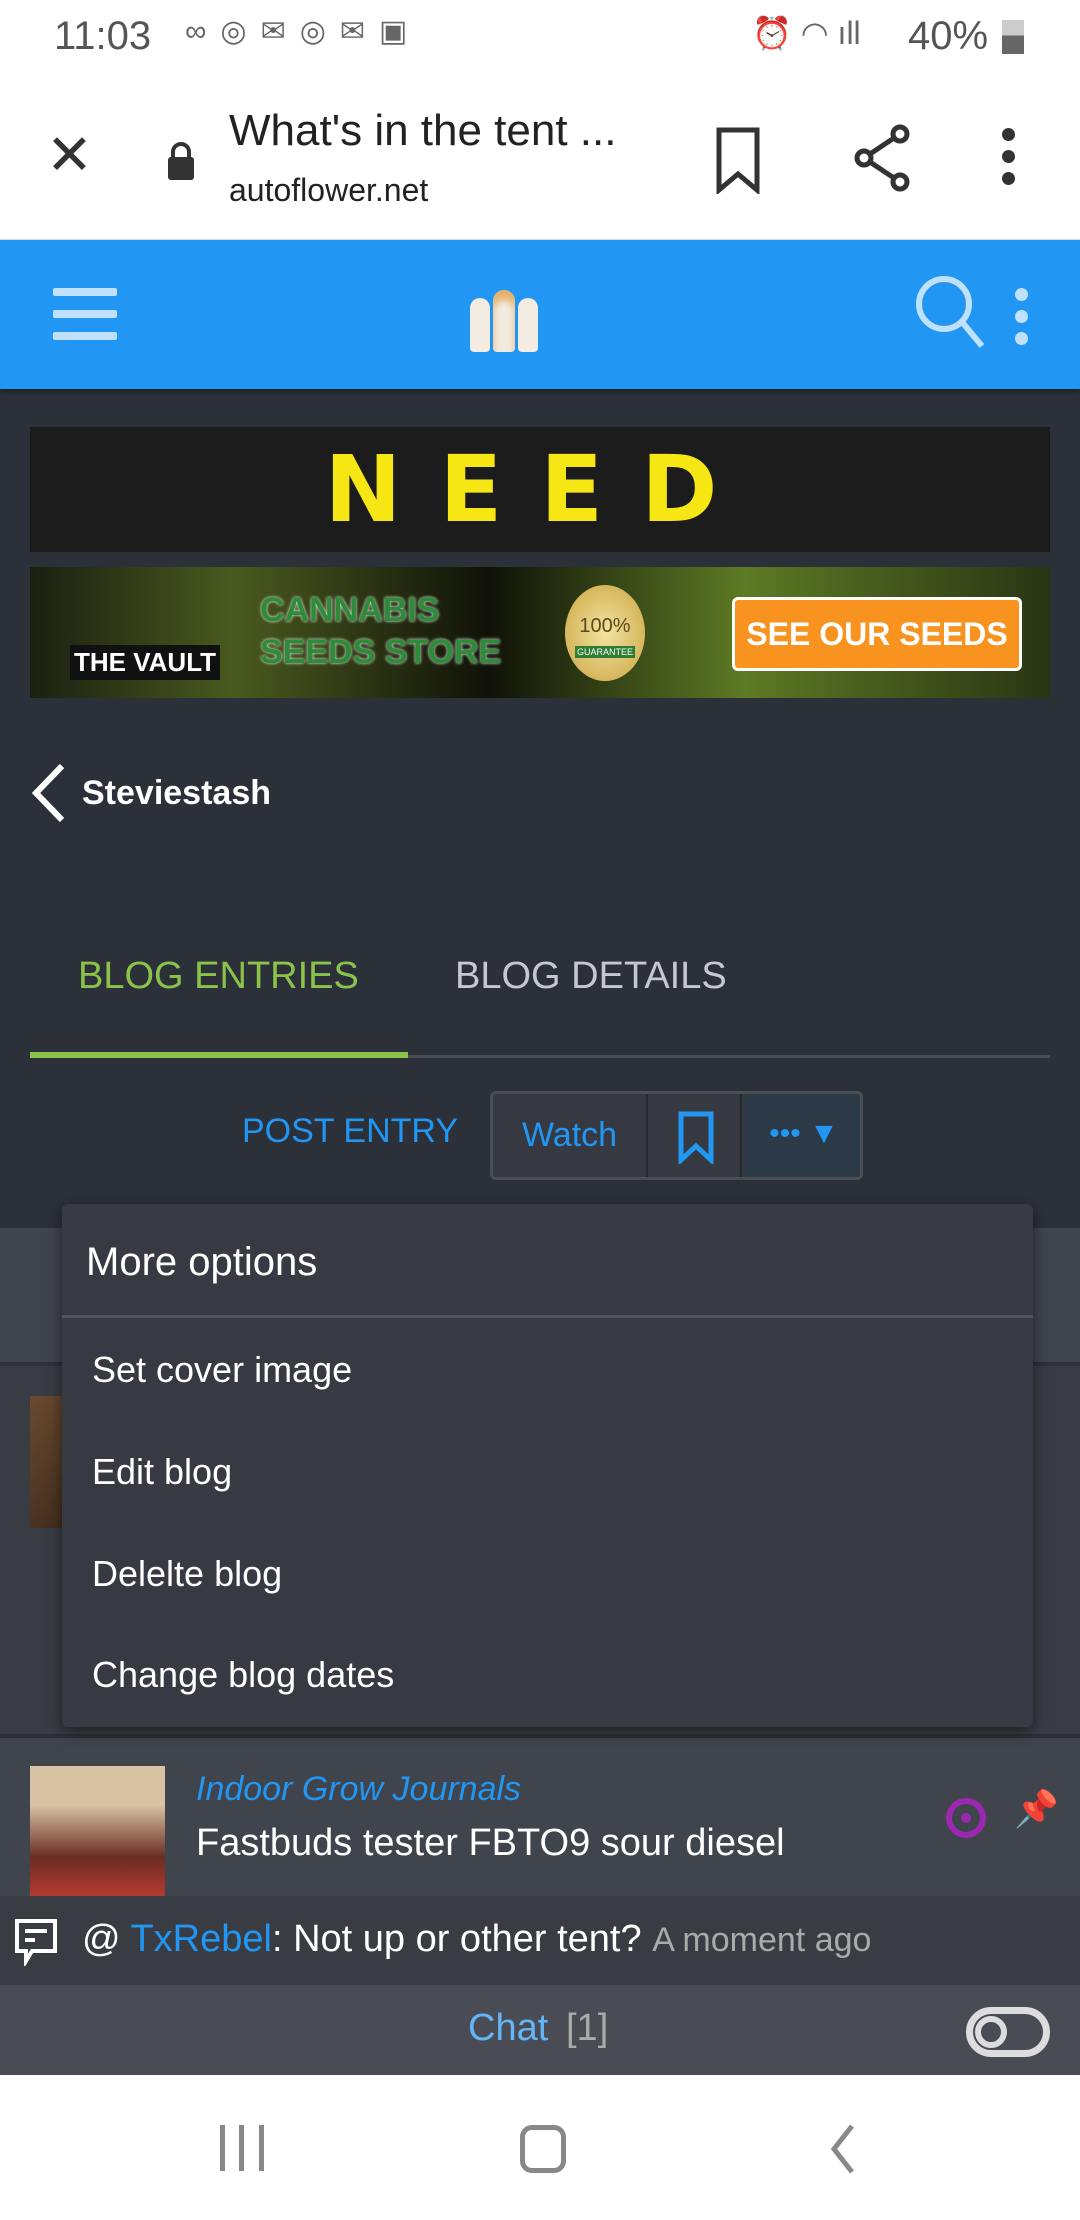  What do you see at coordinates (303, 31) in the screenshot?
I see `notification-icons: ∞◎✉◎✉▣` at bounding box center [303, 31].